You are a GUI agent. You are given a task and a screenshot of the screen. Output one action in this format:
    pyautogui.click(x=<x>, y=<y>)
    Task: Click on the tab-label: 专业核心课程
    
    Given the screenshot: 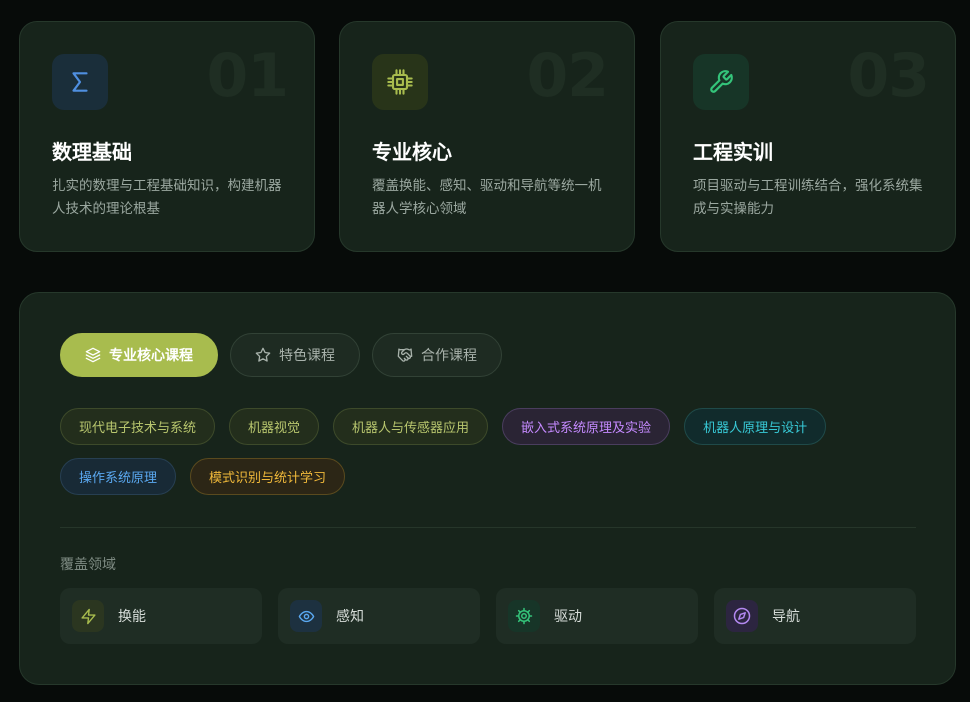 What is the action you would take?
    pyautogui.click(x=151, y=356)
    